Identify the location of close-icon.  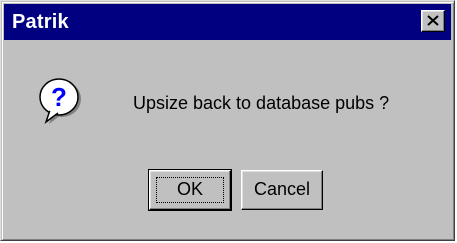
(433, 20).